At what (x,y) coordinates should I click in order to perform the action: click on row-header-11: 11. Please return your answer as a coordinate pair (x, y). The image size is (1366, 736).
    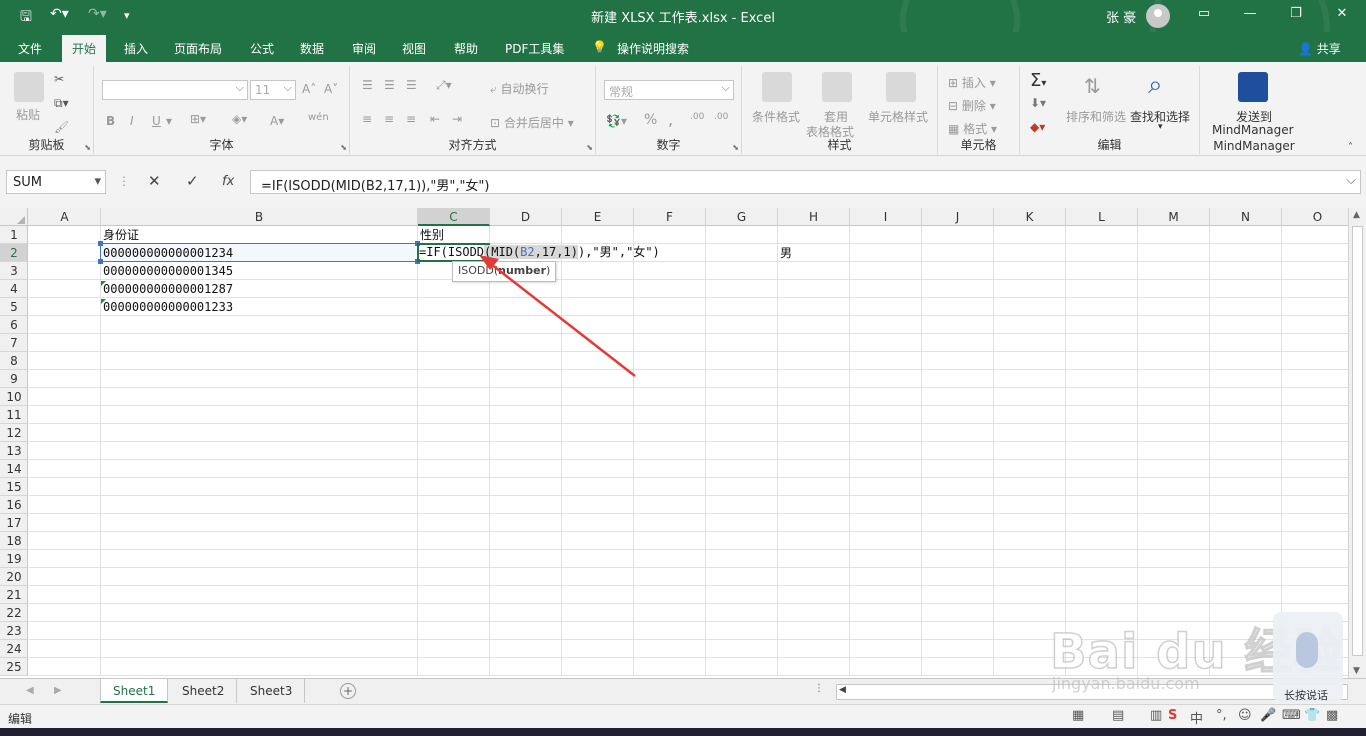
    Looking at the image, I should click on (13, 415).